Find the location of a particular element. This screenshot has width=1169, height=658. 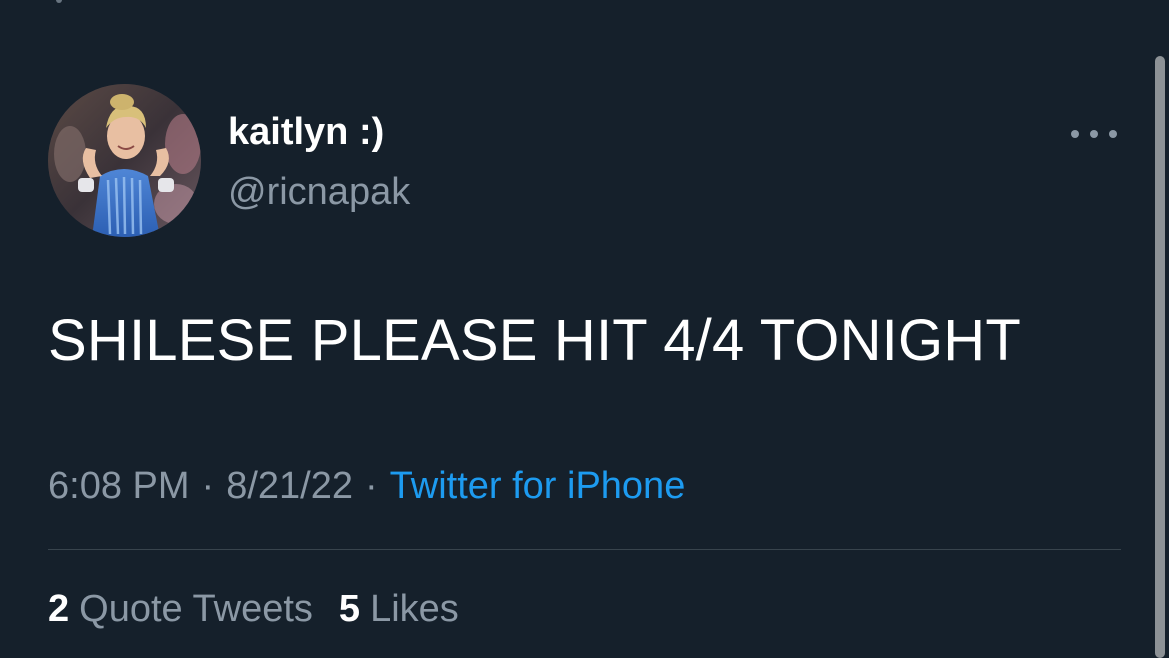

tweet-time: 6:08 PM is located at coordinates (119, 486).